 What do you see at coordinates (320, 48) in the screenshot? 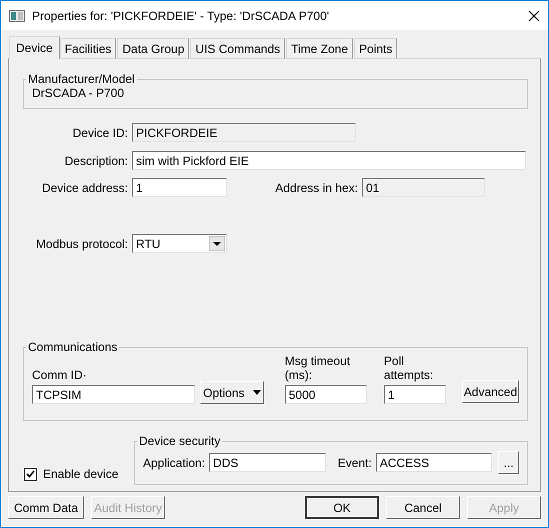
I see `tab: Time Zone` at bounding box center [320, 48].